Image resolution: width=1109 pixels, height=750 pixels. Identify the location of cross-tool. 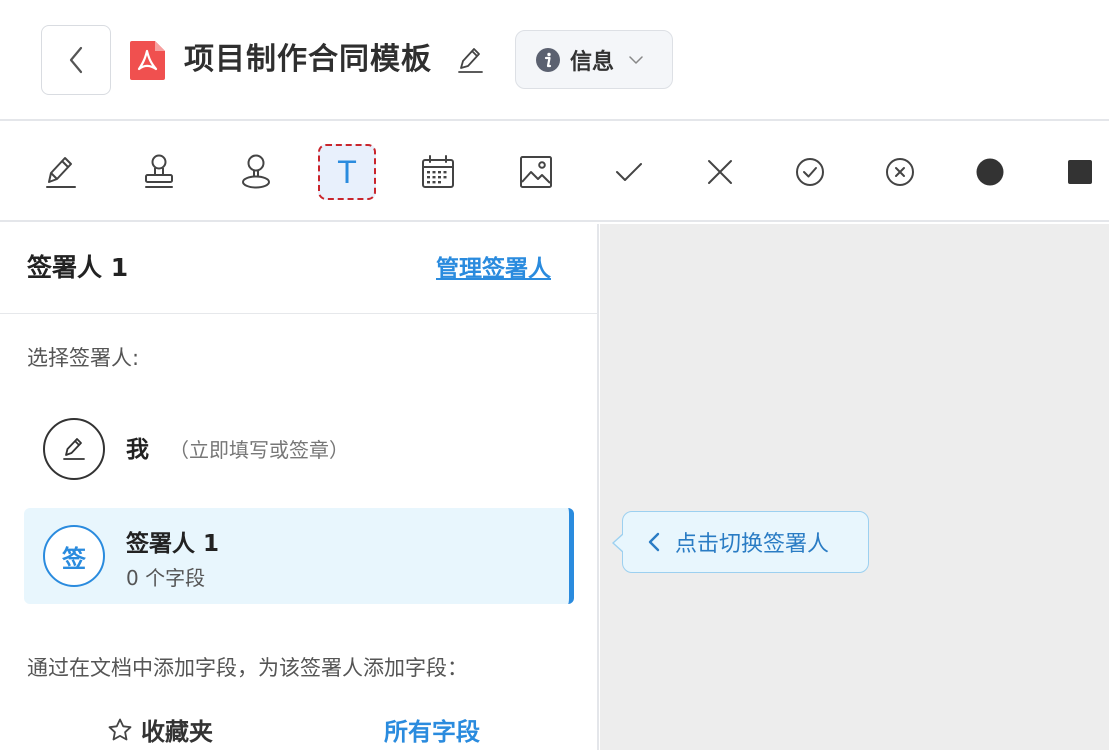
(720, 172).